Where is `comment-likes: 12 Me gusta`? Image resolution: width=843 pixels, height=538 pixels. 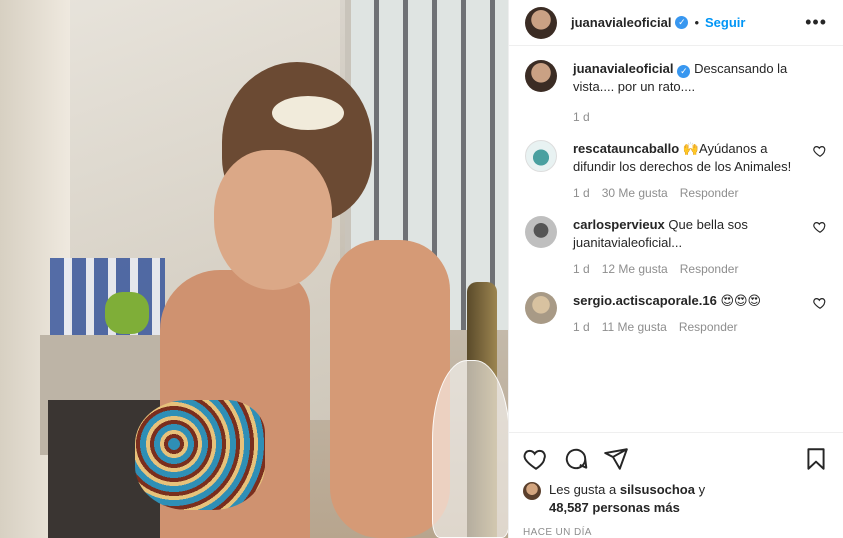 comment-likes: 12 Me gusta is located at coordinates (635, 269).